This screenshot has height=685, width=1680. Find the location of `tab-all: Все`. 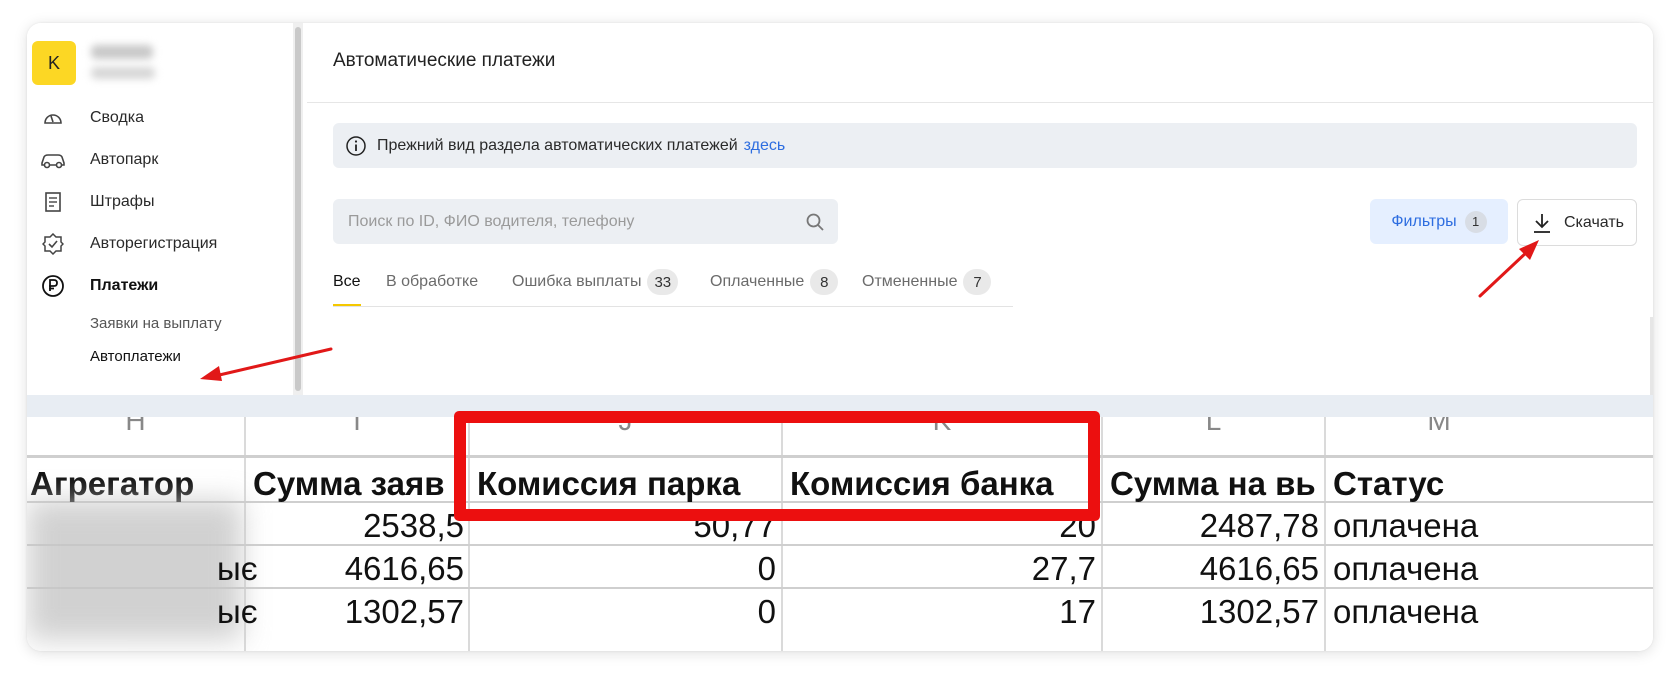

tab-all: Все is located at coordinates (347, 289).